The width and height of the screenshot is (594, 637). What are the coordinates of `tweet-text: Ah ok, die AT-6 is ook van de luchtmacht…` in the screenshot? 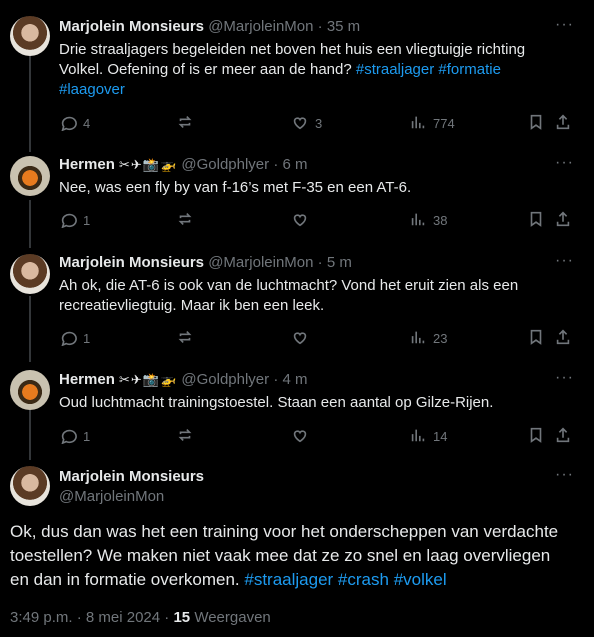 It's located at (304, 296).